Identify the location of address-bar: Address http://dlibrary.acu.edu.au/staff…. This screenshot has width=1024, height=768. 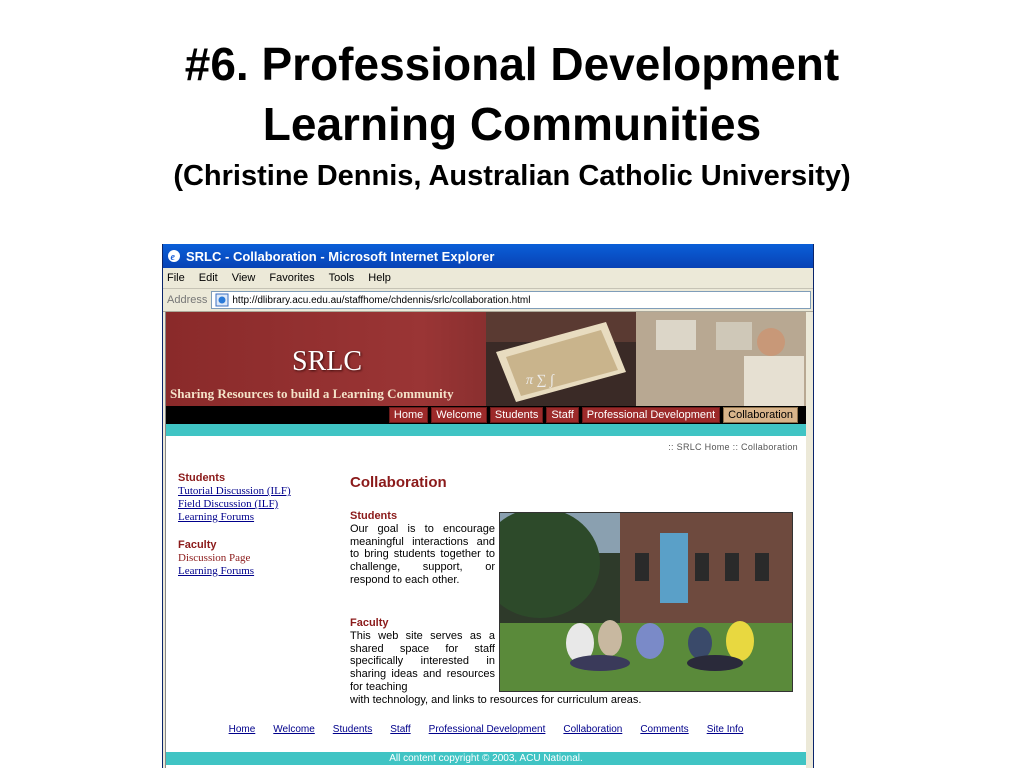
(488, 300).